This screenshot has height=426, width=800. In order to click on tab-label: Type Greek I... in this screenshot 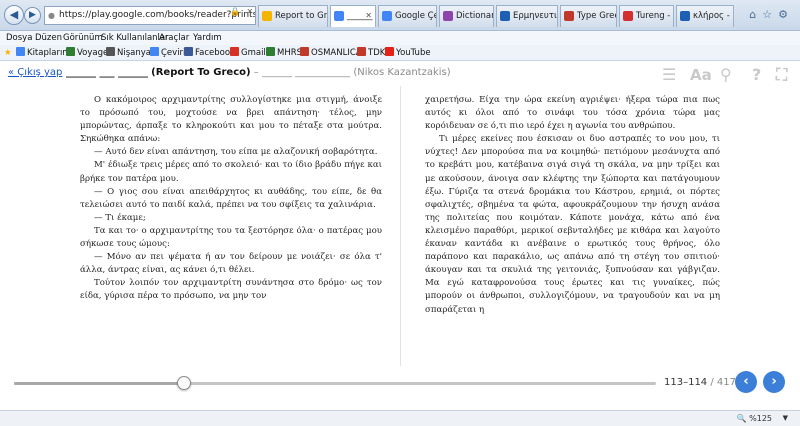, I will do `click(596, 16)`.